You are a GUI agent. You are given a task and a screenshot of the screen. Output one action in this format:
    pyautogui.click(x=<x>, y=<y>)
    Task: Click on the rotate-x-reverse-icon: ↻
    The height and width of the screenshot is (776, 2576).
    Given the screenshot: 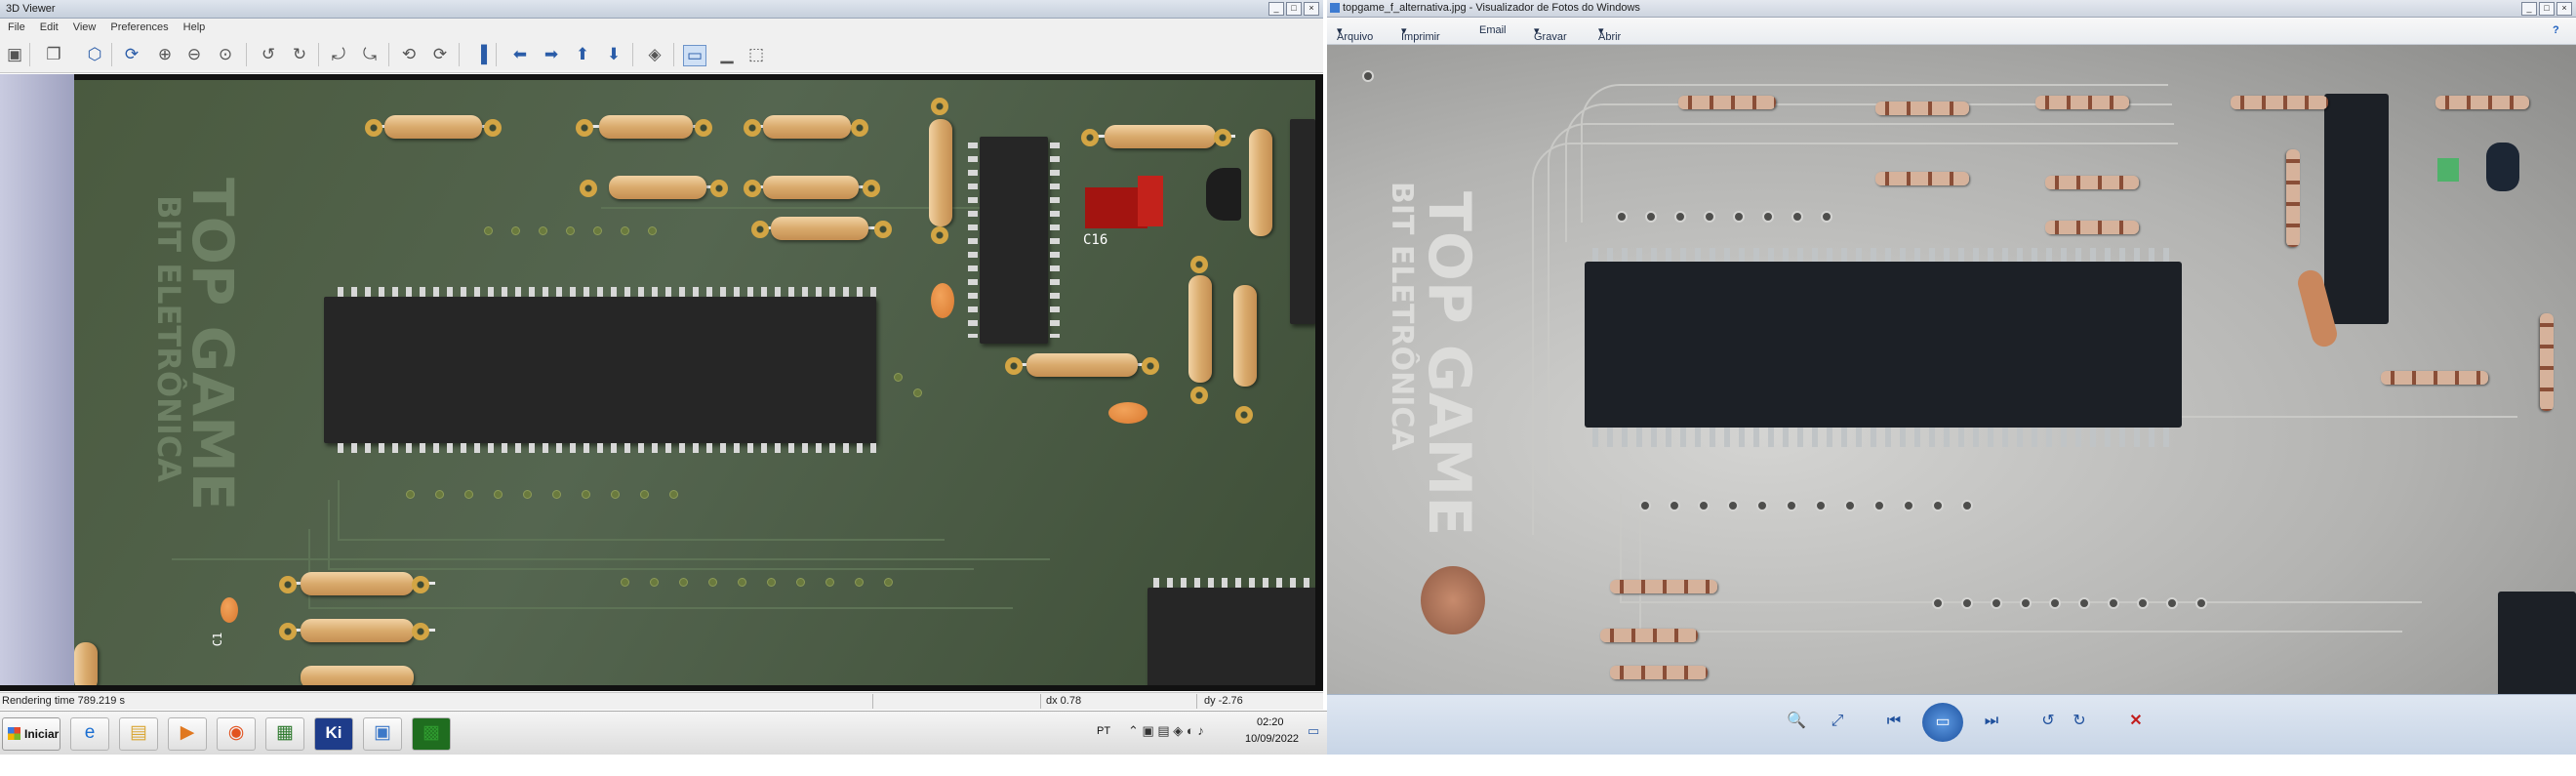 What is the action you would take?
    pyautogui.click(x=299, y=54)
    